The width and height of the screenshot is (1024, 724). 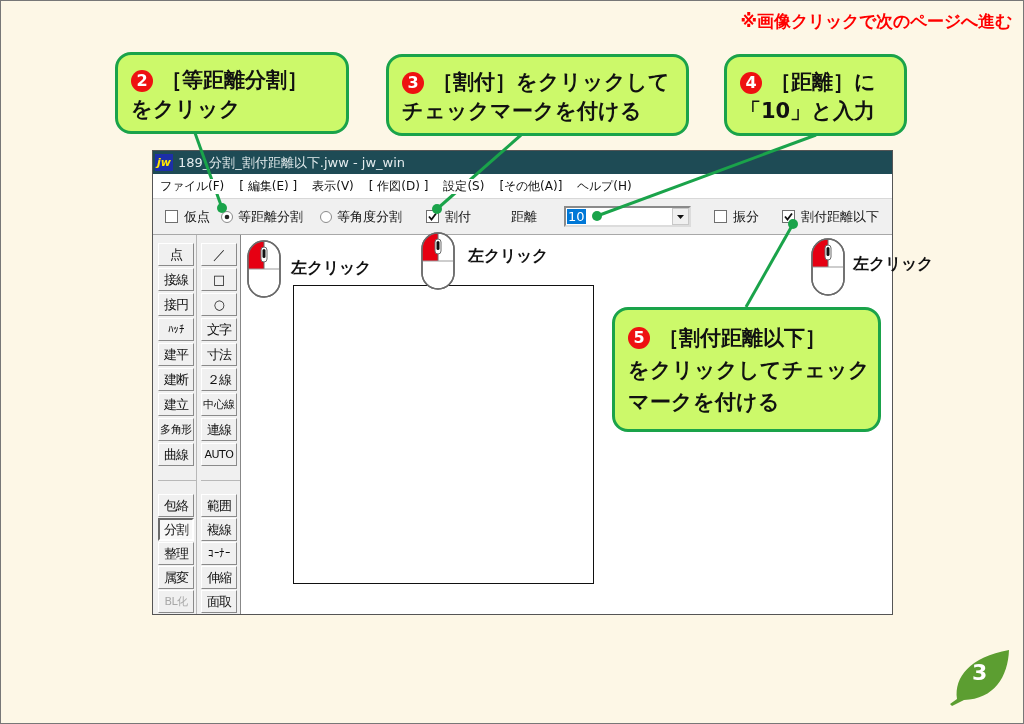 What do you see at coordinates (176, 304) in the screenshot?
I see `tool-button: 接円` at bounding box center [176, 304].